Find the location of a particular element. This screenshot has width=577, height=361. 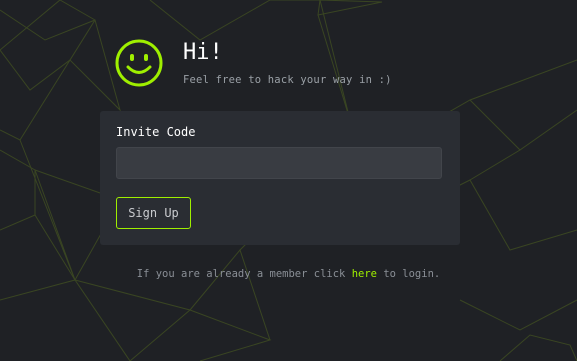

login-prompt-text-after: to login. is located at coordinates (409, 274).